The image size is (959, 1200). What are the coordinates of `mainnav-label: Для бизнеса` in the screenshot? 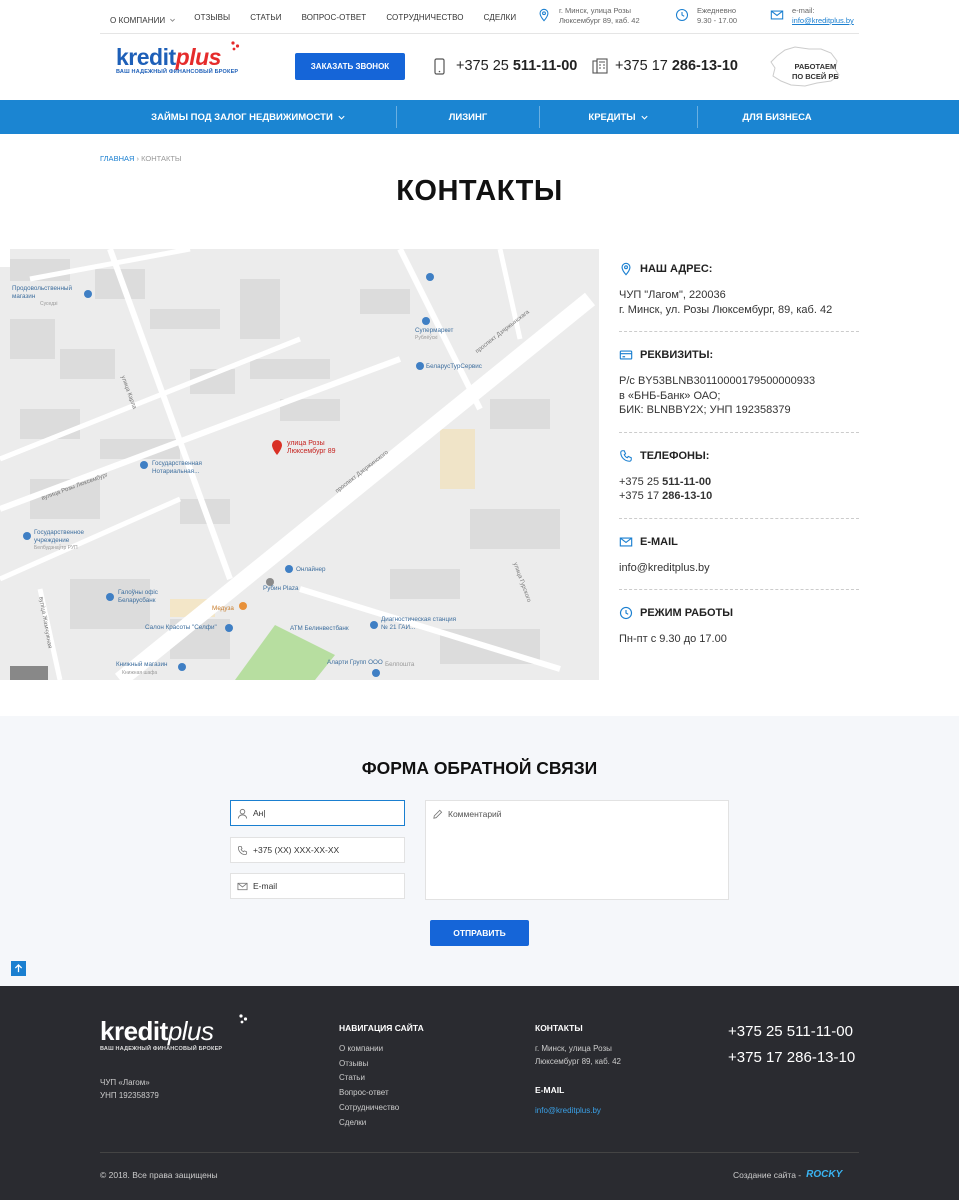 It's located at (777, 117).